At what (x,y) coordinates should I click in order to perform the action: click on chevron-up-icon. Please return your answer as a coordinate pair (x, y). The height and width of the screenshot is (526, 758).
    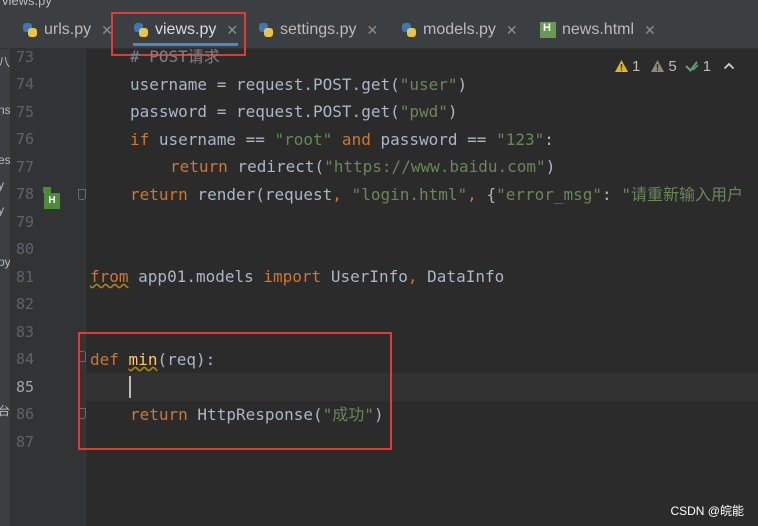
    Looking at the image, I should click on (729, 66).